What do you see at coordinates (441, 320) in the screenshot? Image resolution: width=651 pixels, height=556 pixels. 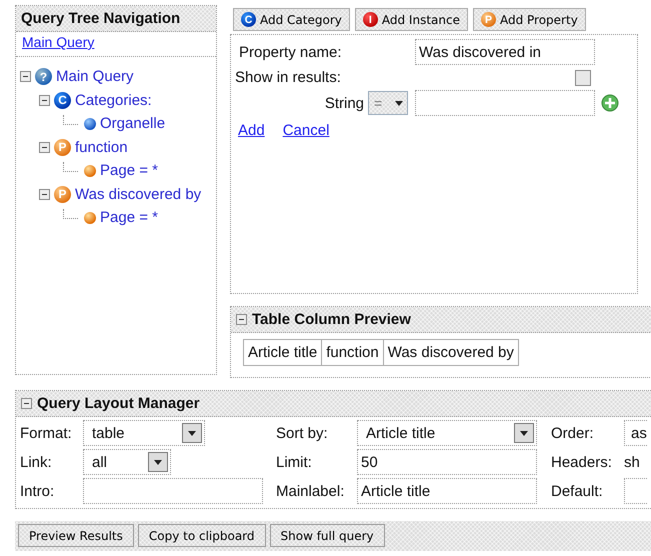 I see `panel-title: Table Column Preview` at bounding box center [441, 320].